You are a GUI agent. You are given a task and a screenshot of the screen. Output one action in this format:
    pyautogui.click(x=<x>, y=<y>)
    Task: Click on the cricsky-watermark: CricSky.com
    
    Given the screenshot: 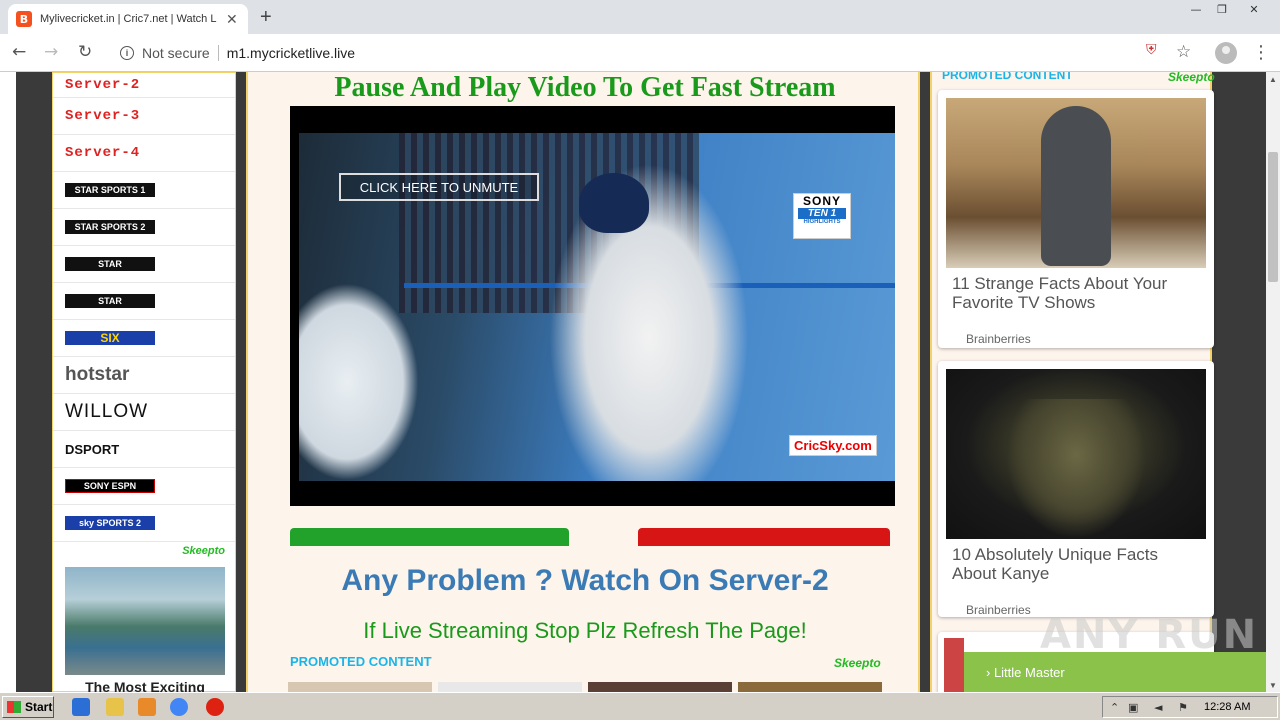 What is the action you would take?
    pyautogui.click(x=833, y=445)
    